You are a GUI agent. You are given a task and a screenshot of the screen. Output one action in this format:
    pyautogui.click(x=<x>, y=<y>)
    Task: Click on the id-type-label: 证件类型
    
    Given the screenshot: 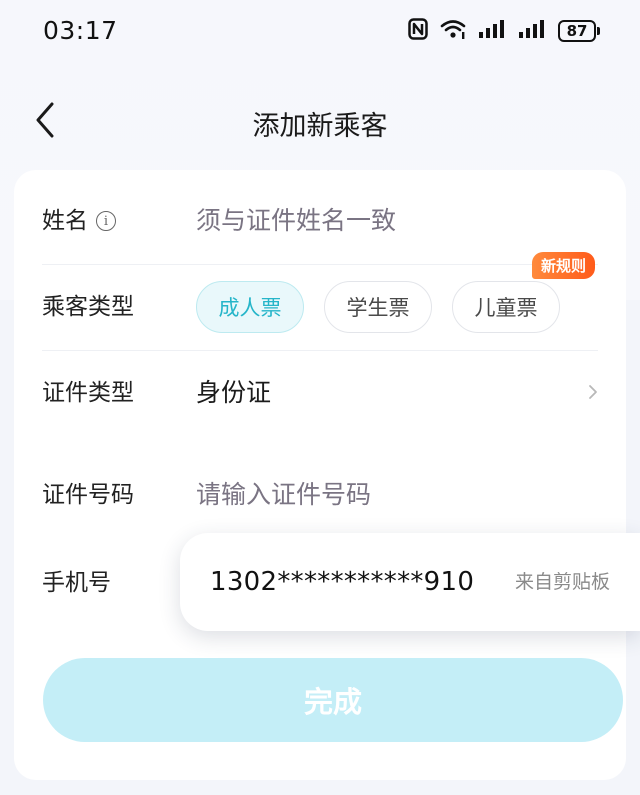 What is the action you would take?
    pyautogui.click(x=88, y=393)
    